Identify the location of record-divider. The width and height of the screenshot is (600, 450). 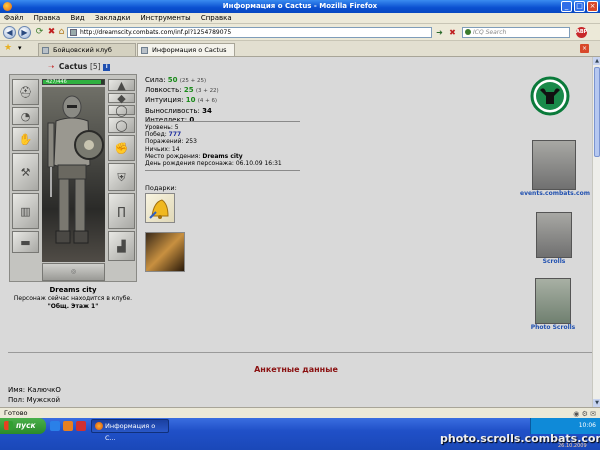
(222, 170).